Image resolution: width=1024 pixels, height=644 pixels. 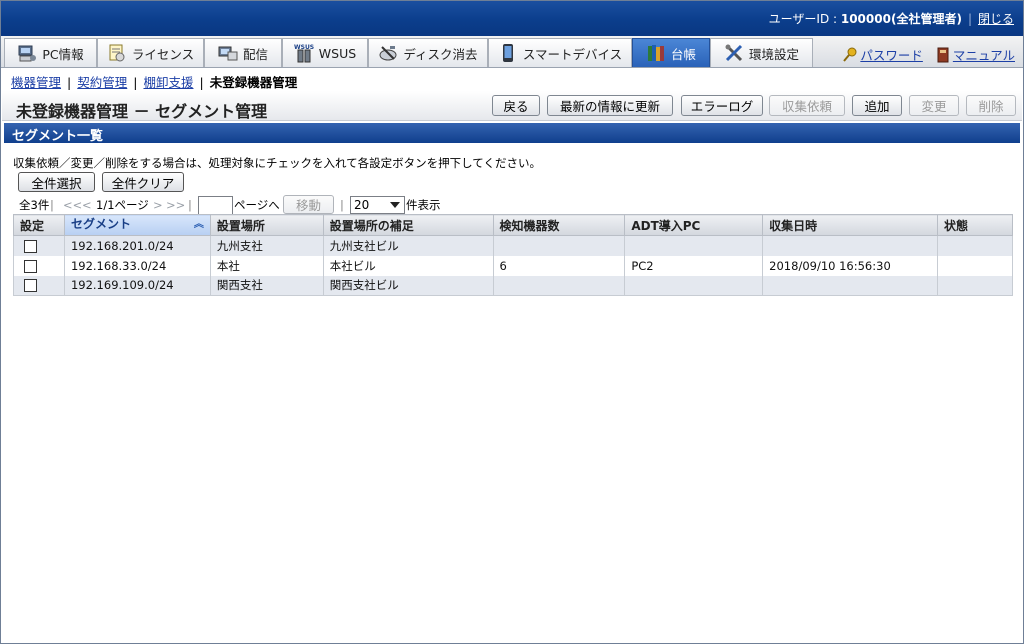 What do you see at coordinates (257, 205) in the screenshot?
I see `page-suffix-label: ページへ` at bounding box center [257, 205].